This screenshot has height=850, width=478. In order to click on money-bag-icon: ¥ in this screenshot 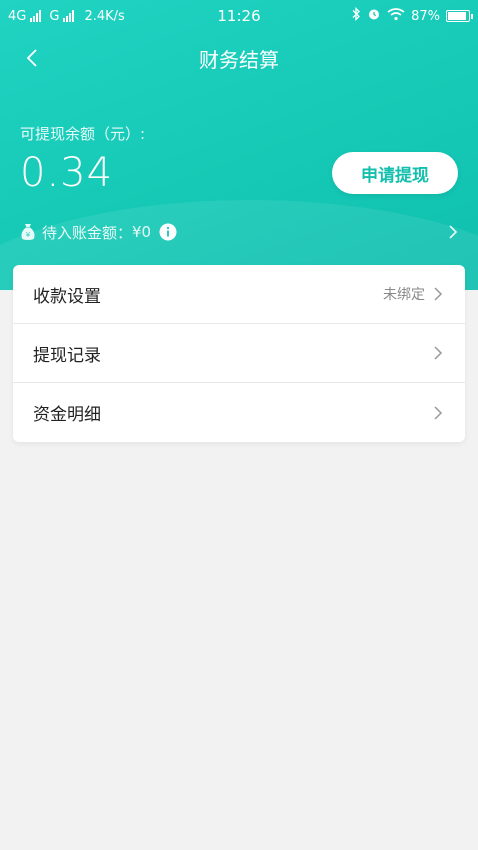, I will do `click(28, 232)`.